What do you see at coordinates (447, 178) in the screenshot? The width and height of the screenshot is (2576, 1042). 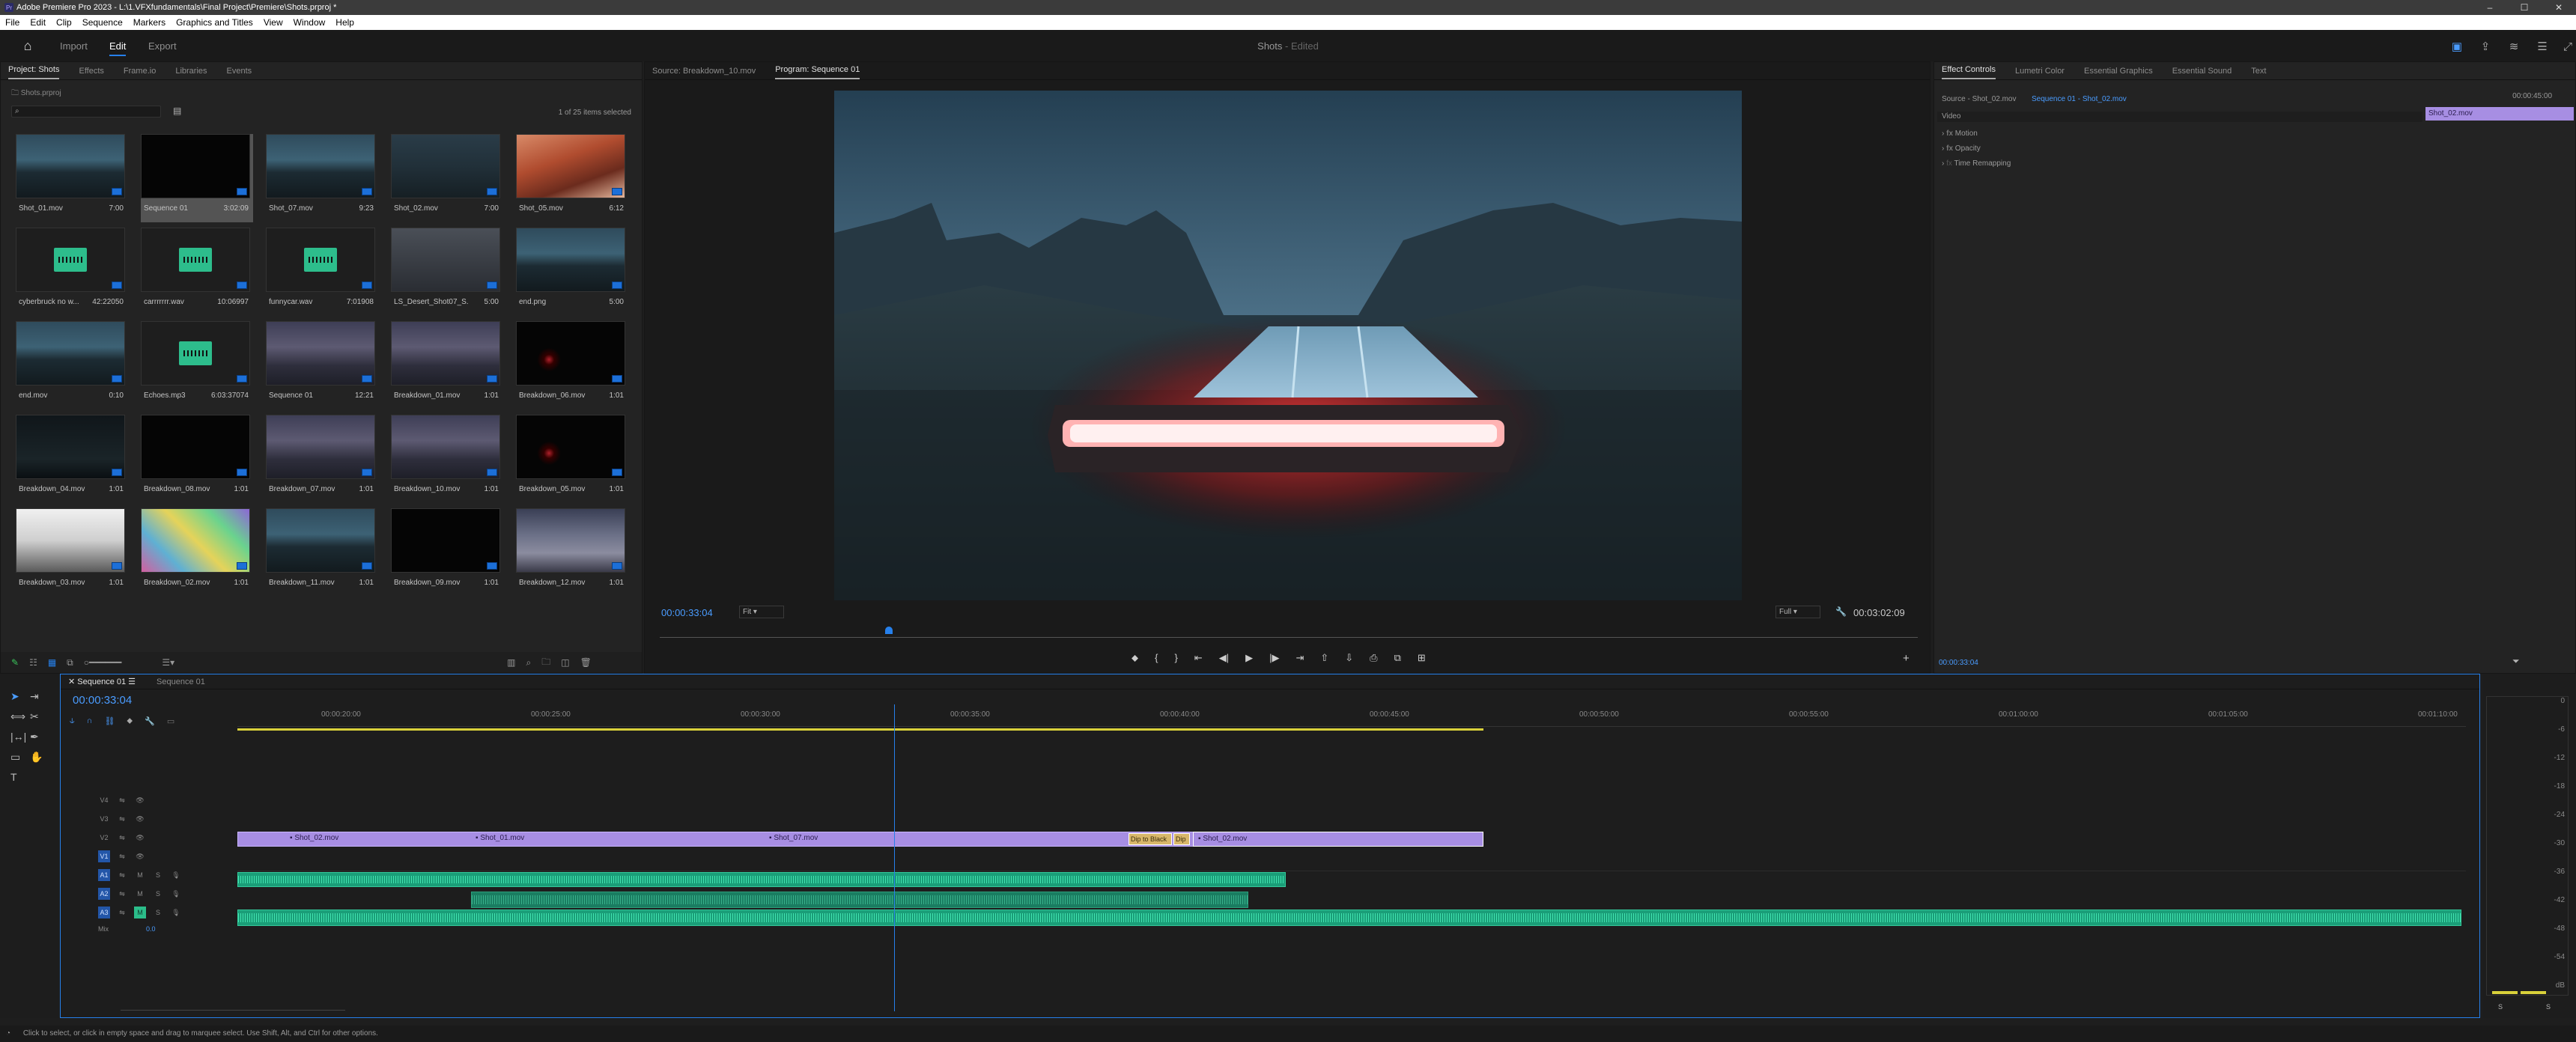 I see `project-clip-item: Shot_02.mov 7:00` at bounding box center [447, 178].